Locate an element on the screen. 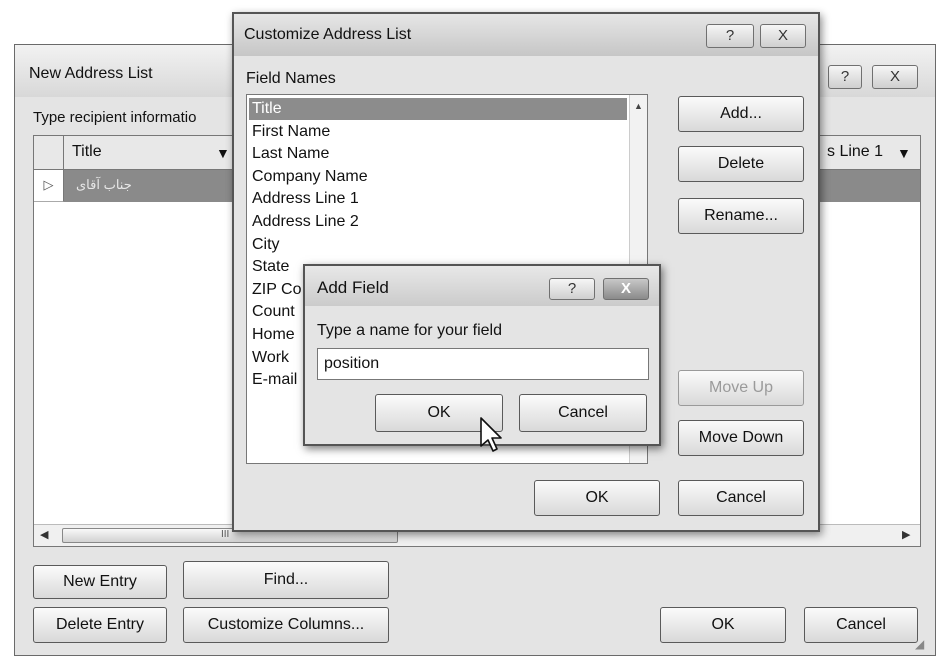 The image size is (941, 661). scroll-right-icon: ▶ is located at coordinates (906, 534).